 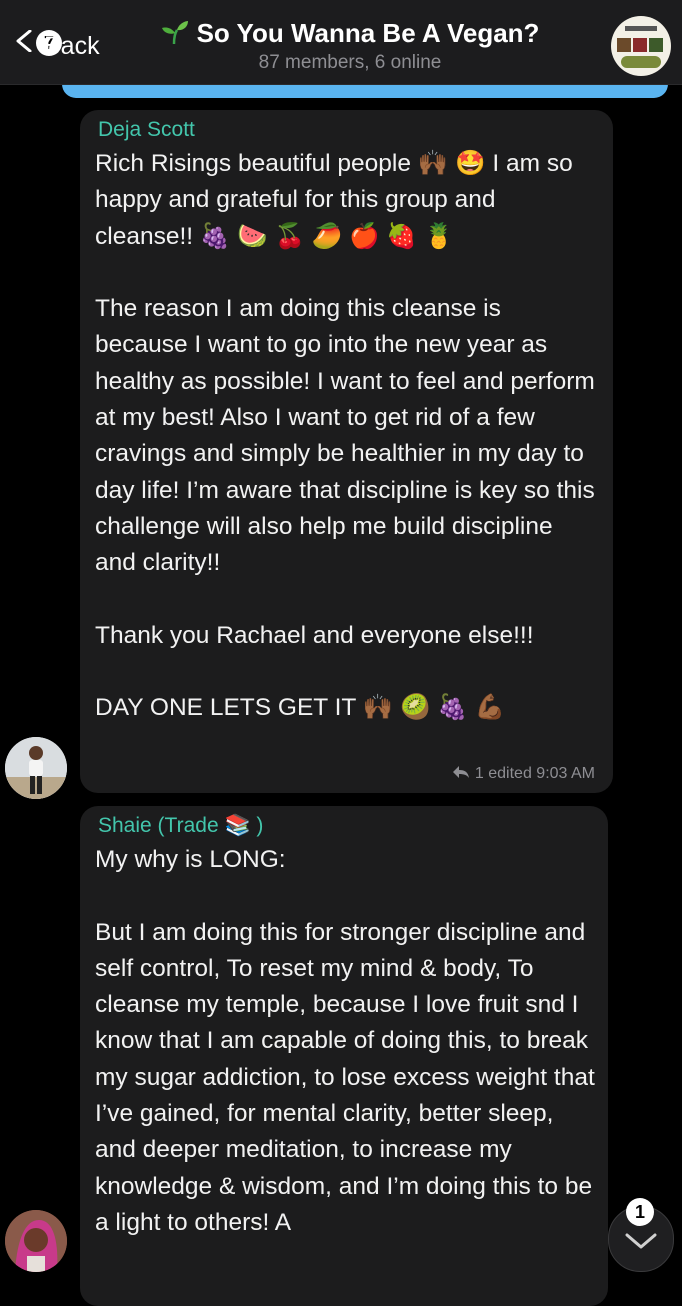 I want to click on chat-subtitle: 87 members, 6 online, so click(x=350, y=62).